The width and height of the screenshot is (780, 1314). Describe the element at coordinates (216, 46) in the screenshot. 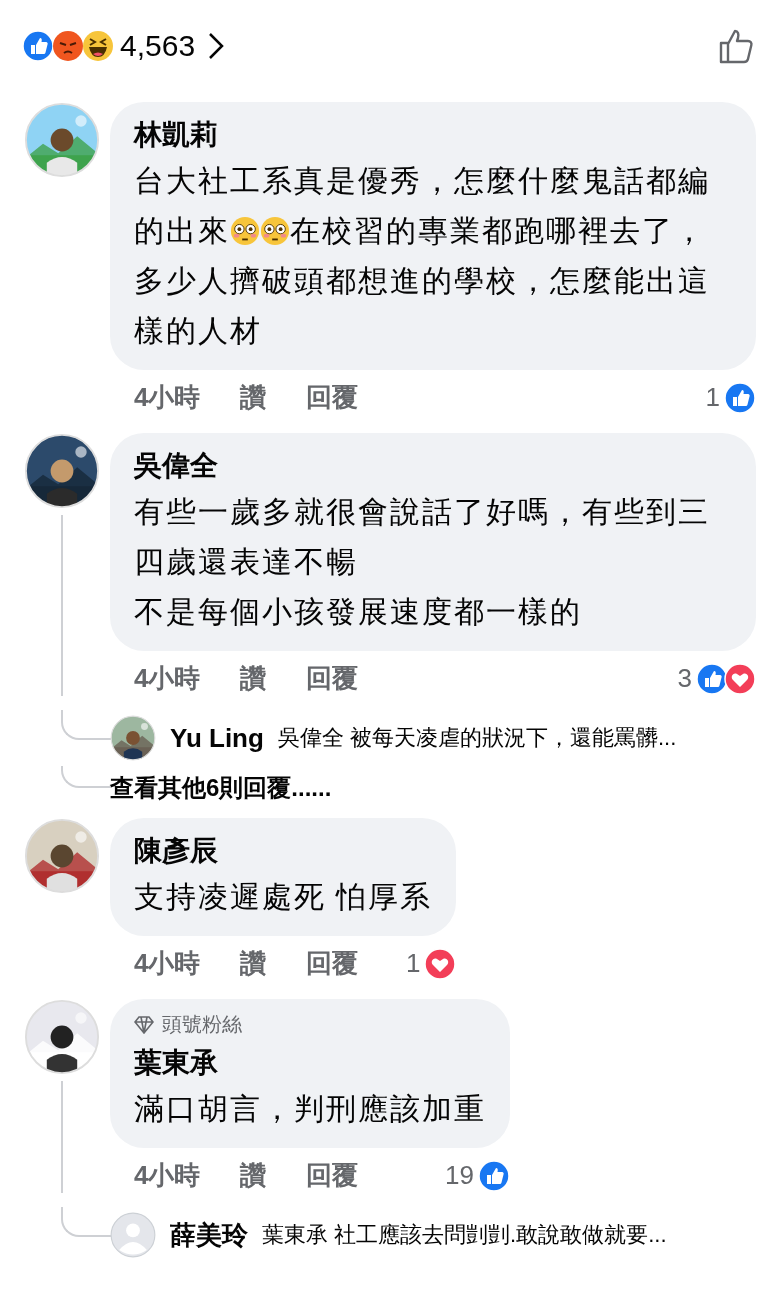

I see `chevron-right-icon` at that location.